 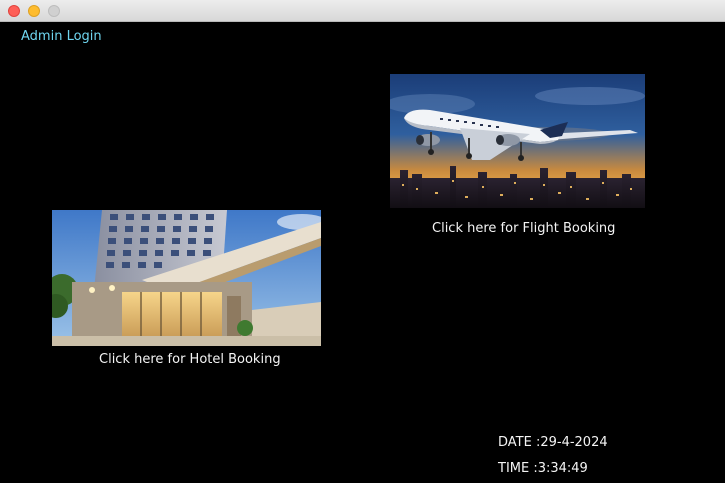 I want to click on flight-booking-link: Click here for Flight Booking, so click(x=523, y=228).